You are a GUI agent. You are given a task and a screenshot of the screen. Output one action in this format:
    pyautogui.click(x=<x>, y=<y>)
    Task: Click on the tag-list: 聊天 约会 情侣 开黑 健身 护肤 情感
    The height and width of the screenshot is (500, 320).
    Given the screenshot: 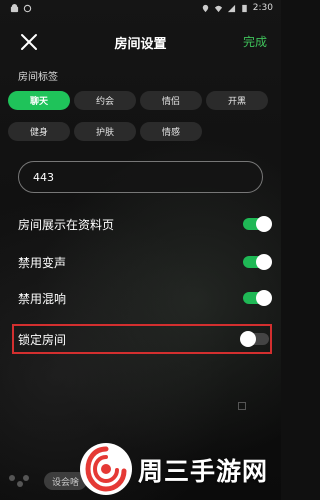 What is the action you would take?
    pyautogui.click(x=141, y=116)
    